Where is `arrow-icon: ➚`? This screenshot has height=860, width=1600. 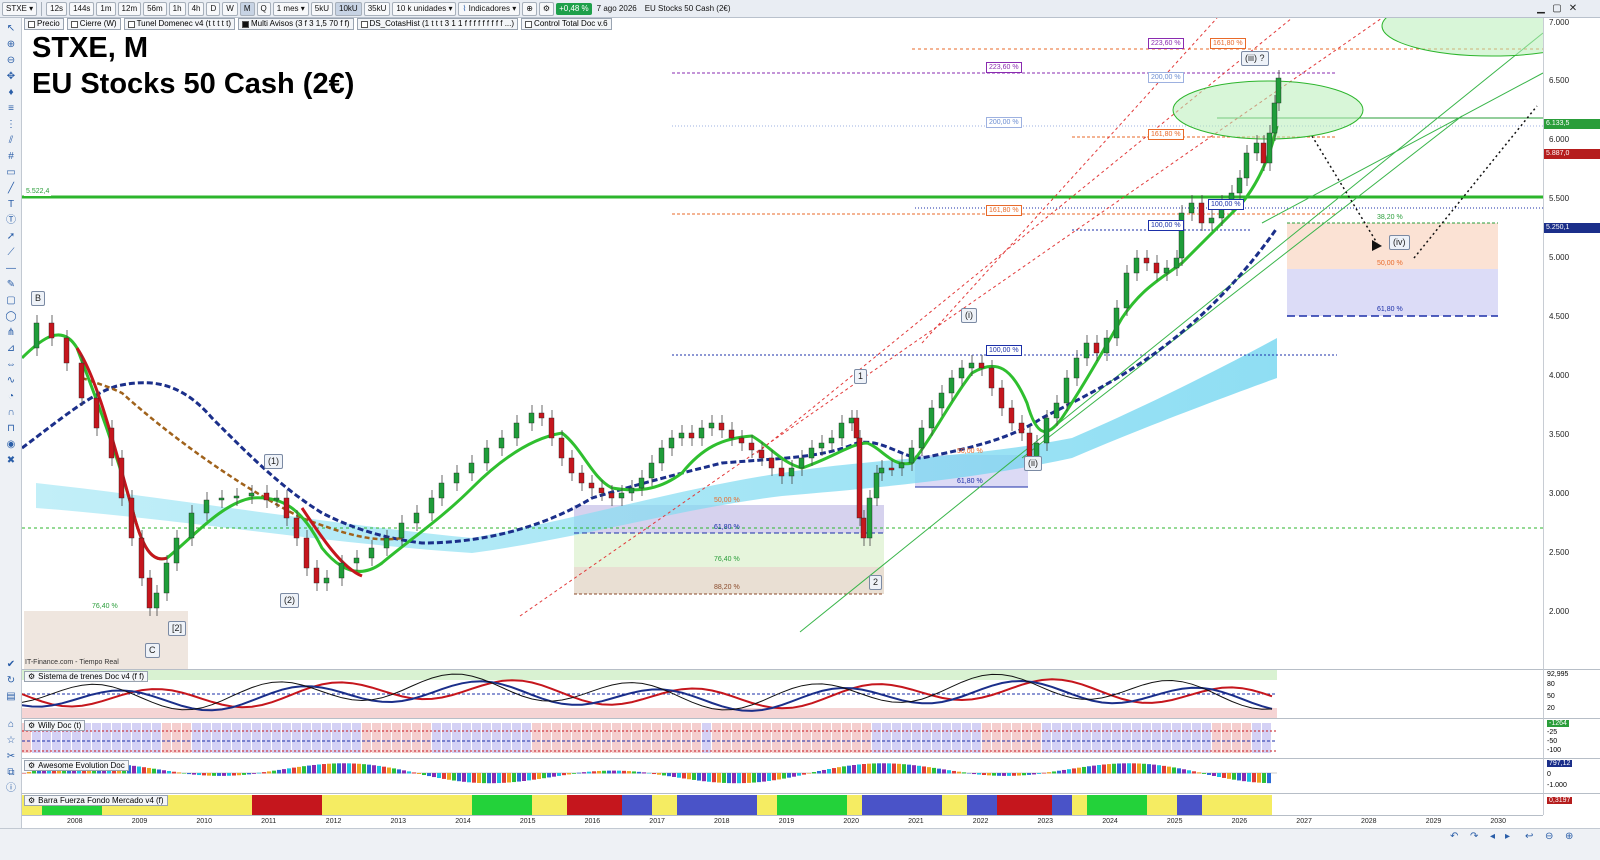
arrow-icon: ➚ is located at coordinates (11, 237).